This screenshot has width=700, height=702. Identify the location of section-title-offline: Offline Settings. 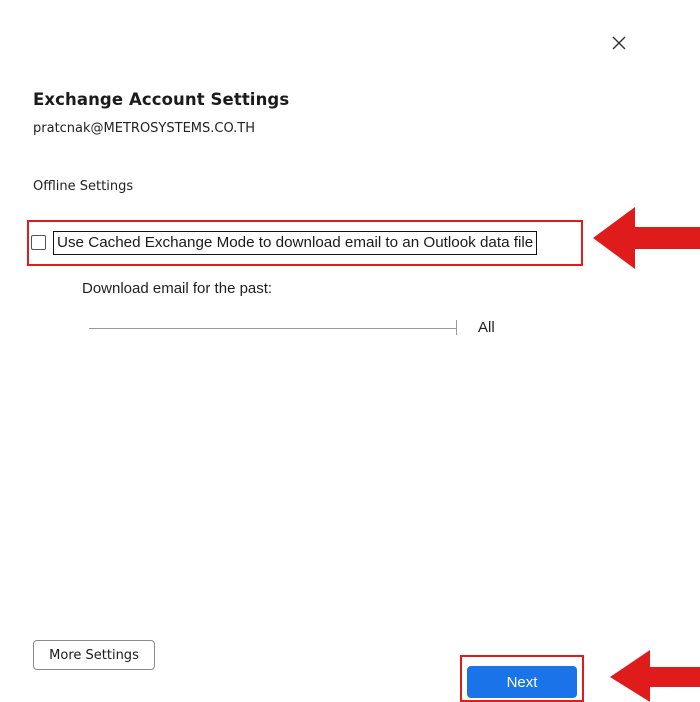
(83, 186).